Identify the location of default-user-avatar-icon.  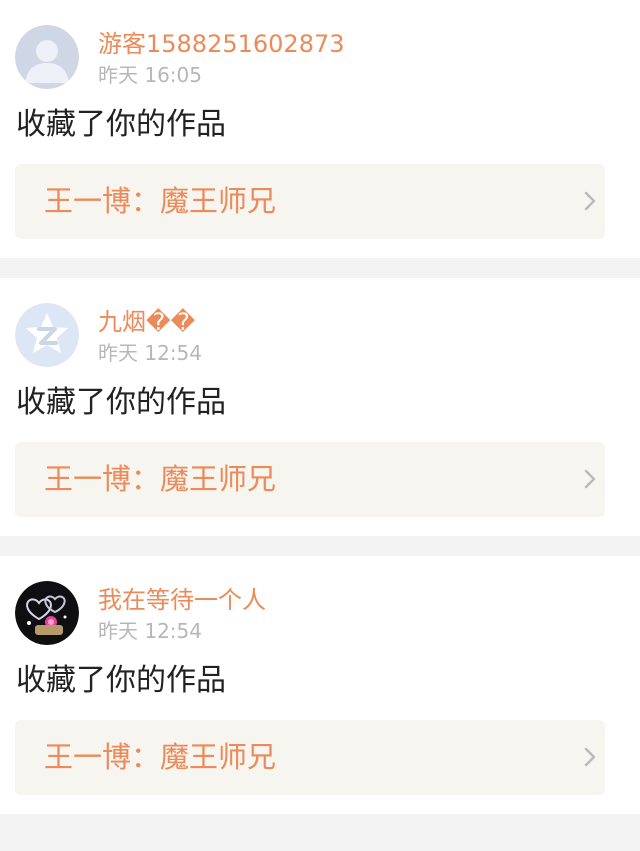
(47, 57).